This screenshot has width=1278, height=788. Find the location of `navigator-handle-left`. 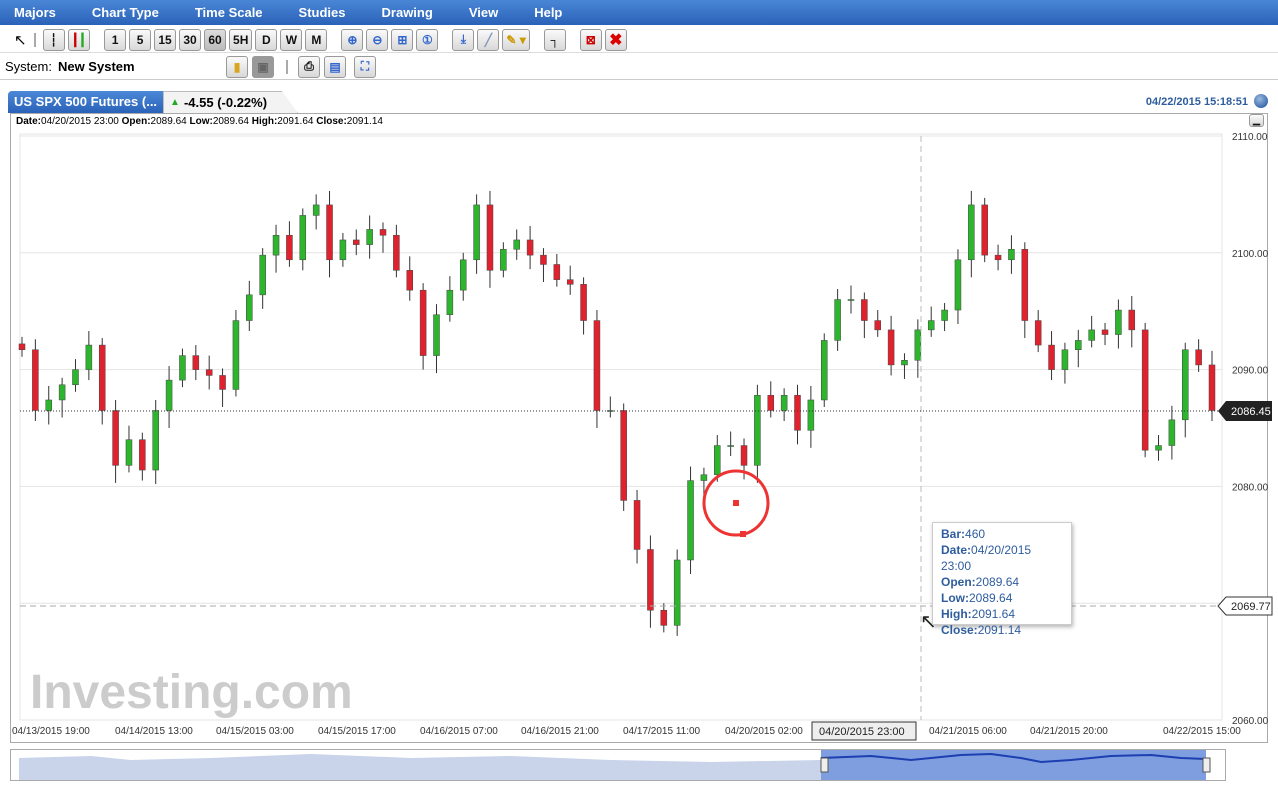

navigator-handle-left is located at coordinates (824, 765).